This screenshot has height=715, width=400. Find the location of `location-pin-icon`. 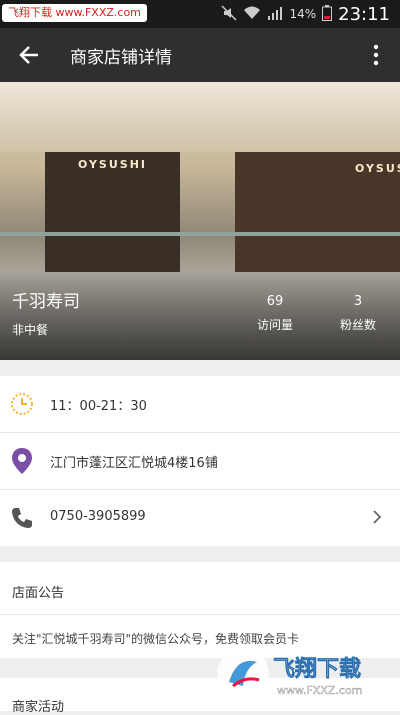

location-pin-icon is located at coordinates (22, 461).